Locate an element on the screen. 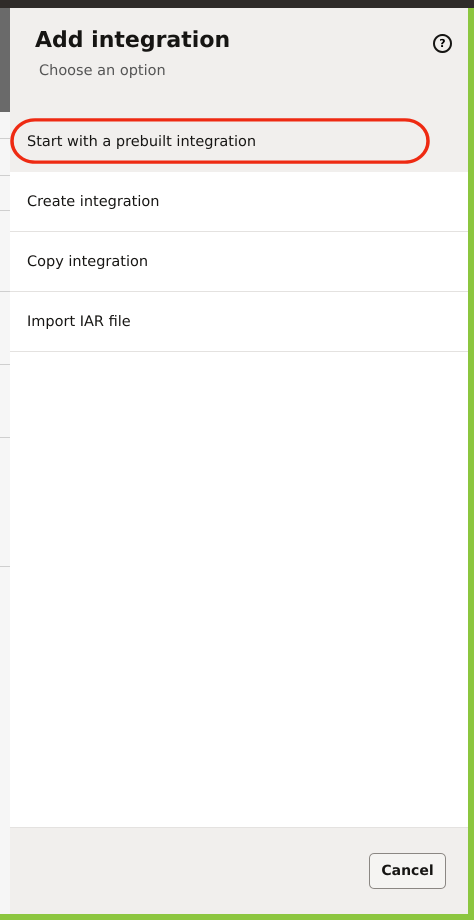  option-item: Create integration is located at coordinates (239, 202).